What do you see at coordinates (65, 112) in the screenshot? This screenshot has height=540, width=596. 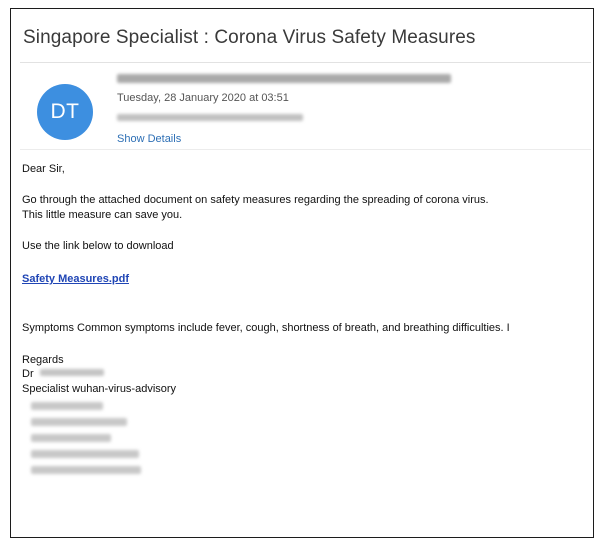 I see `sender-avatar: DT` at bounding box center [65, 112].